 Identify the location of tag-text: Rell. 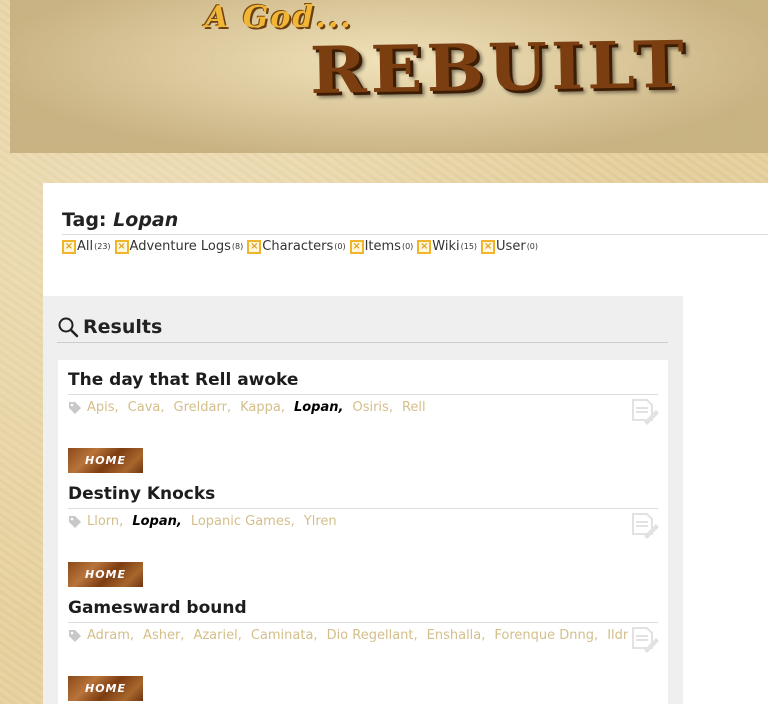
(413, 407).